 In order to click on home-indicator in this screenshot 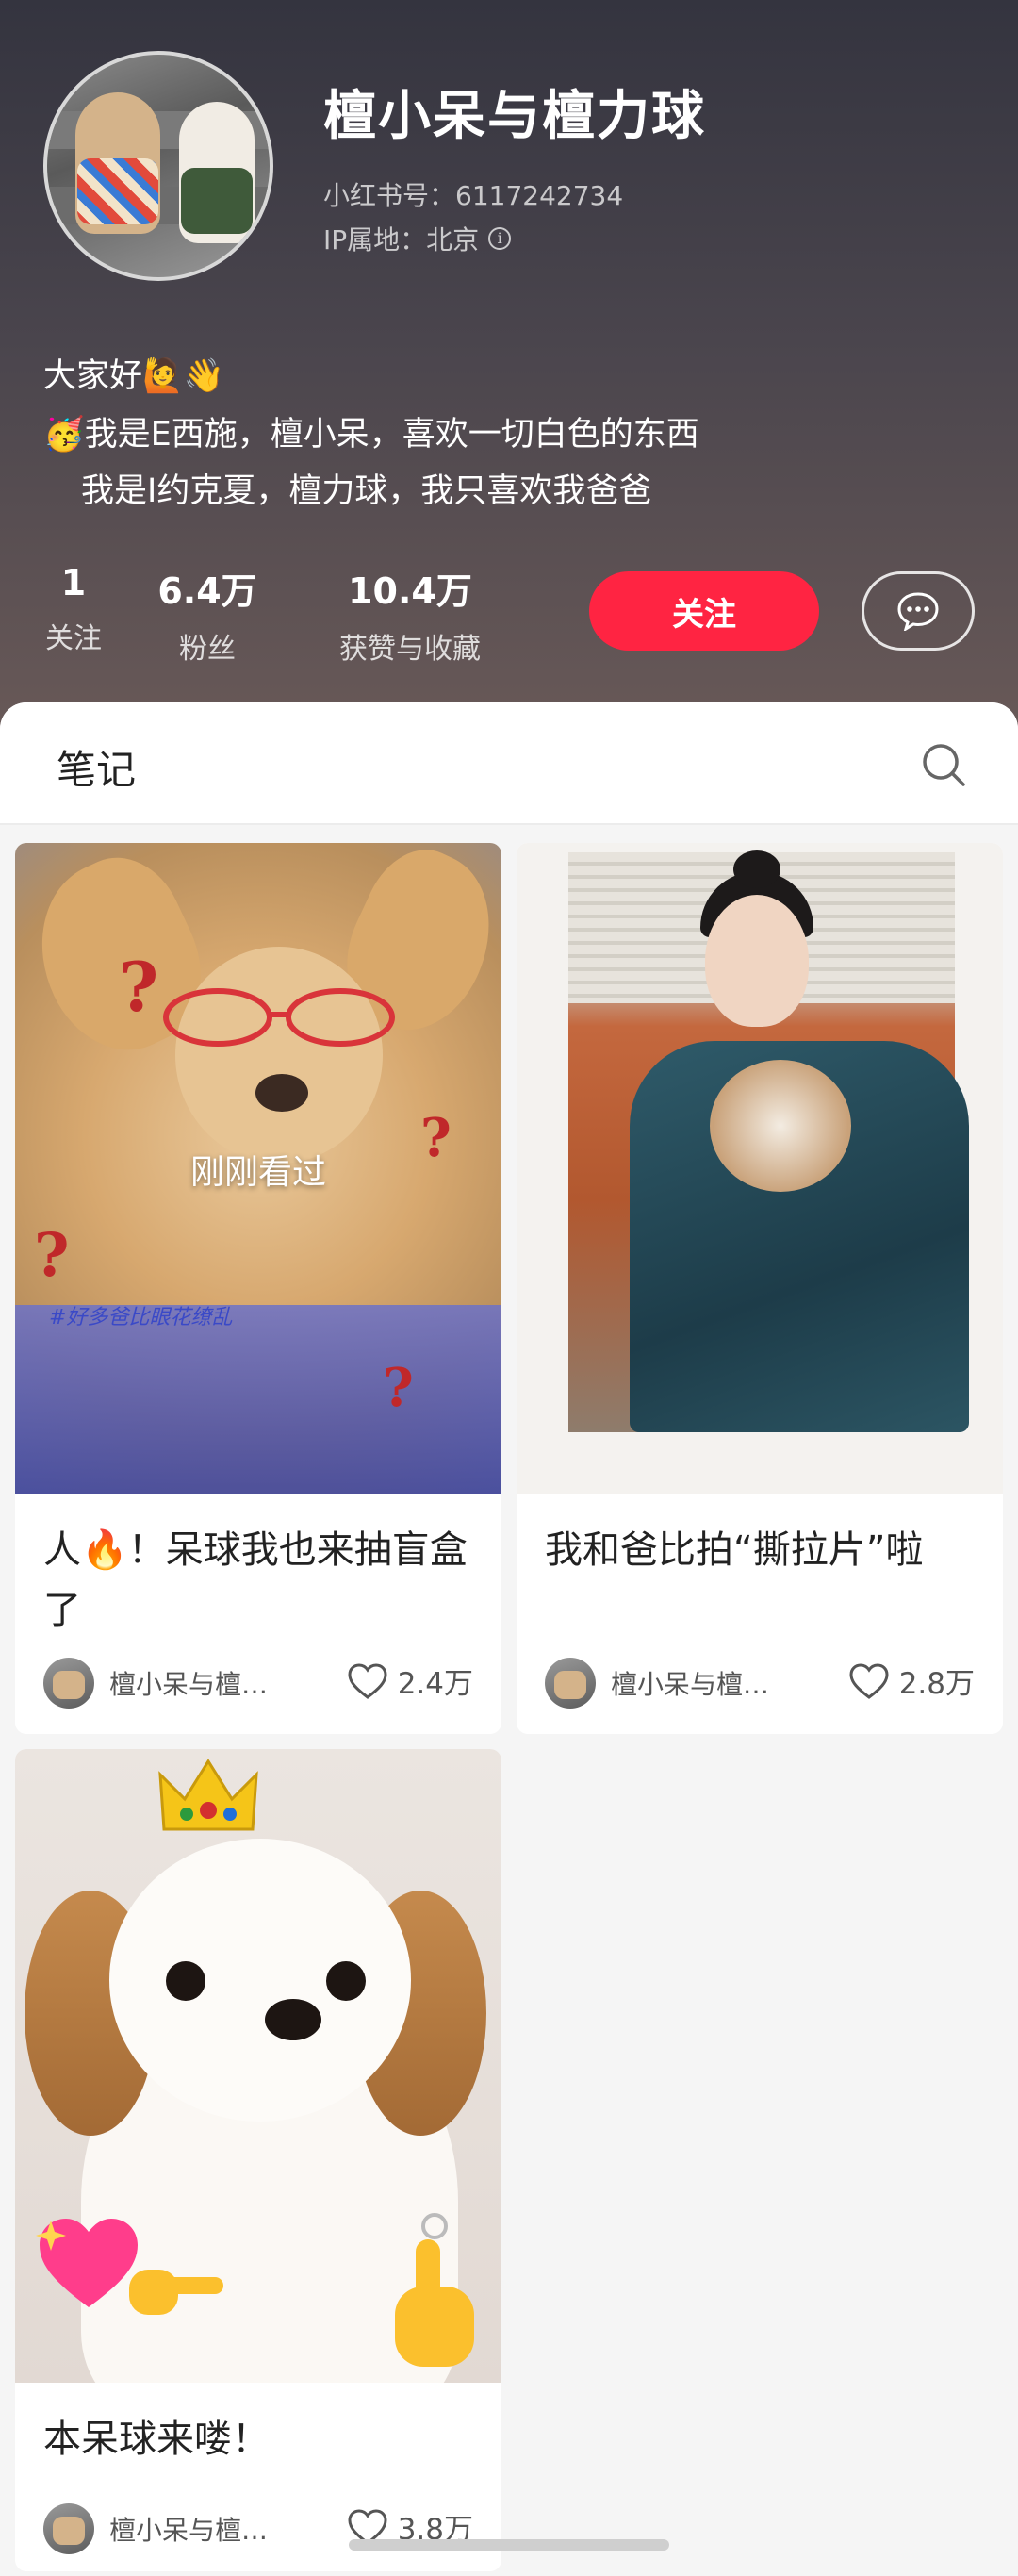, I will do `click(509, 2545)`.